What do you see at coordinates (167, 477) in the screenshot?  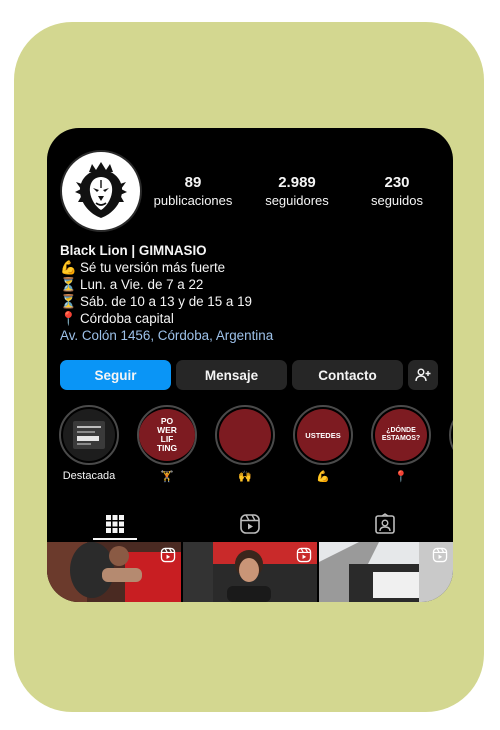 I see `highlight-label: 🏋` at bounding box center [167, 477].